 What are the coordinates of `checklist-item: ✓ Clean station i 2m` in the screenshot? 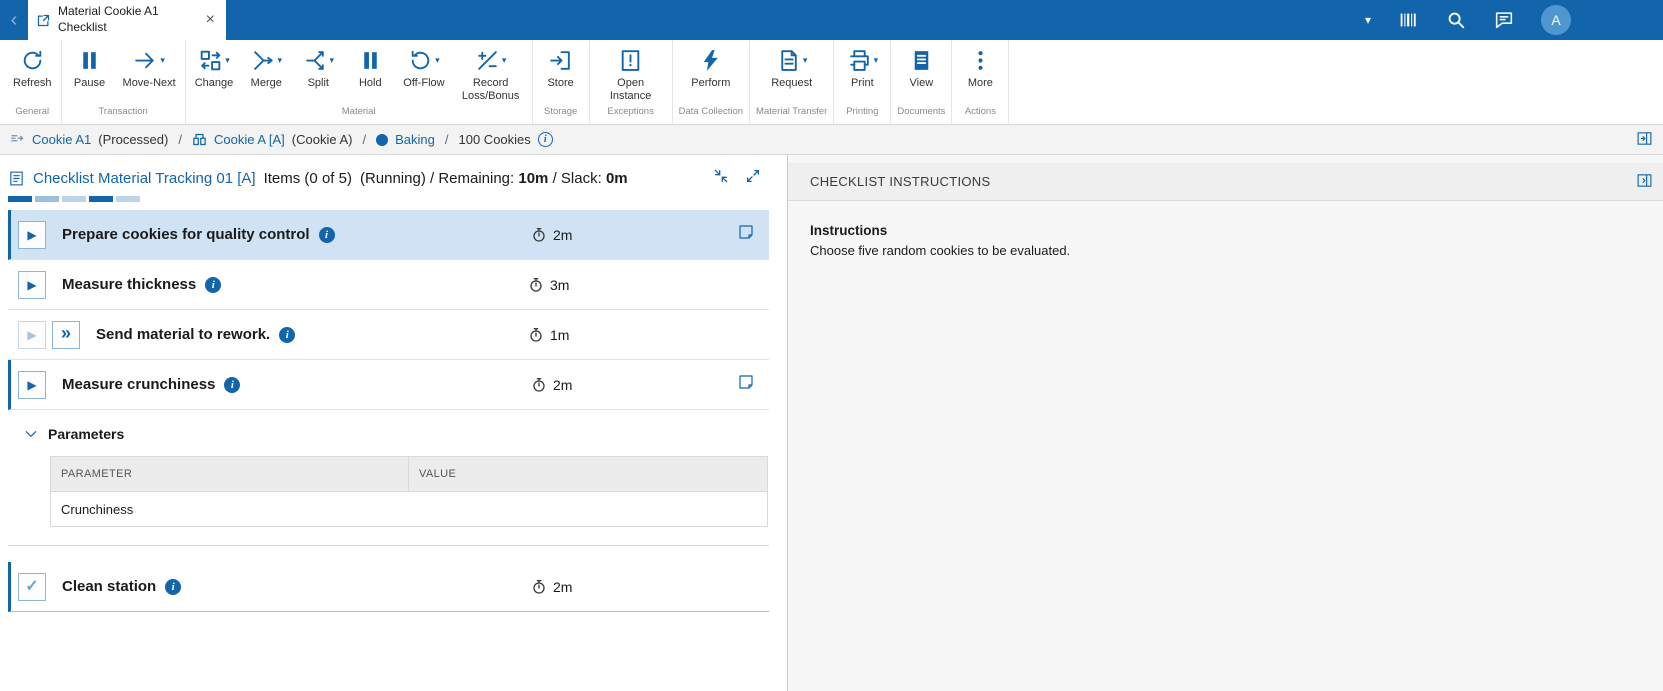 It's located at (388, 587).